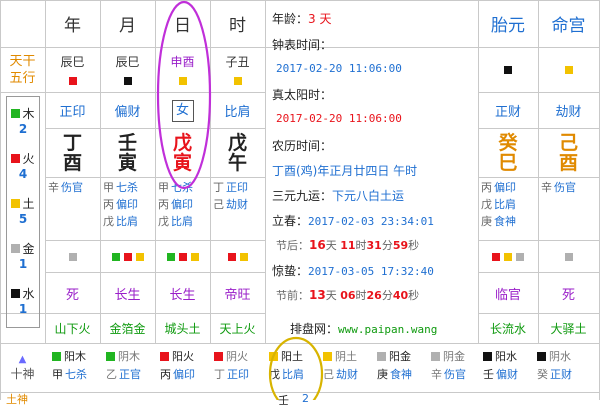 The image size is (600, 408). Describe the element at coordinates (238, 205) in the screenshot. I see `hidden-stem-hour: 己劫财` at that location.